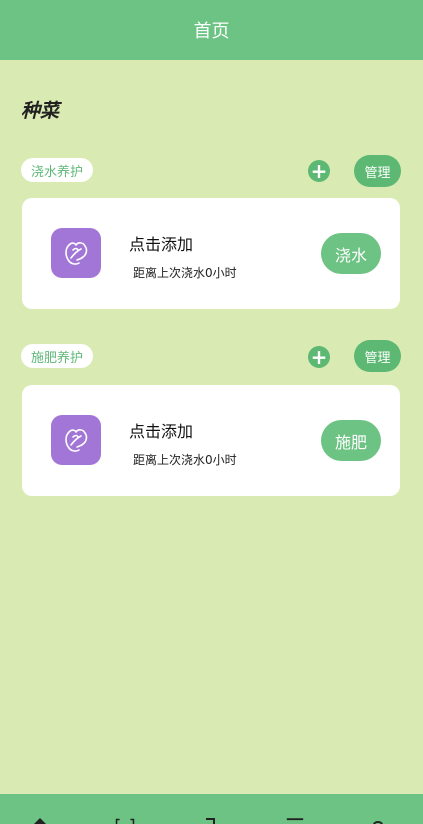 The height and width of the screenshot is (824, 423). I want to click on user-icon, so click(378, 820).